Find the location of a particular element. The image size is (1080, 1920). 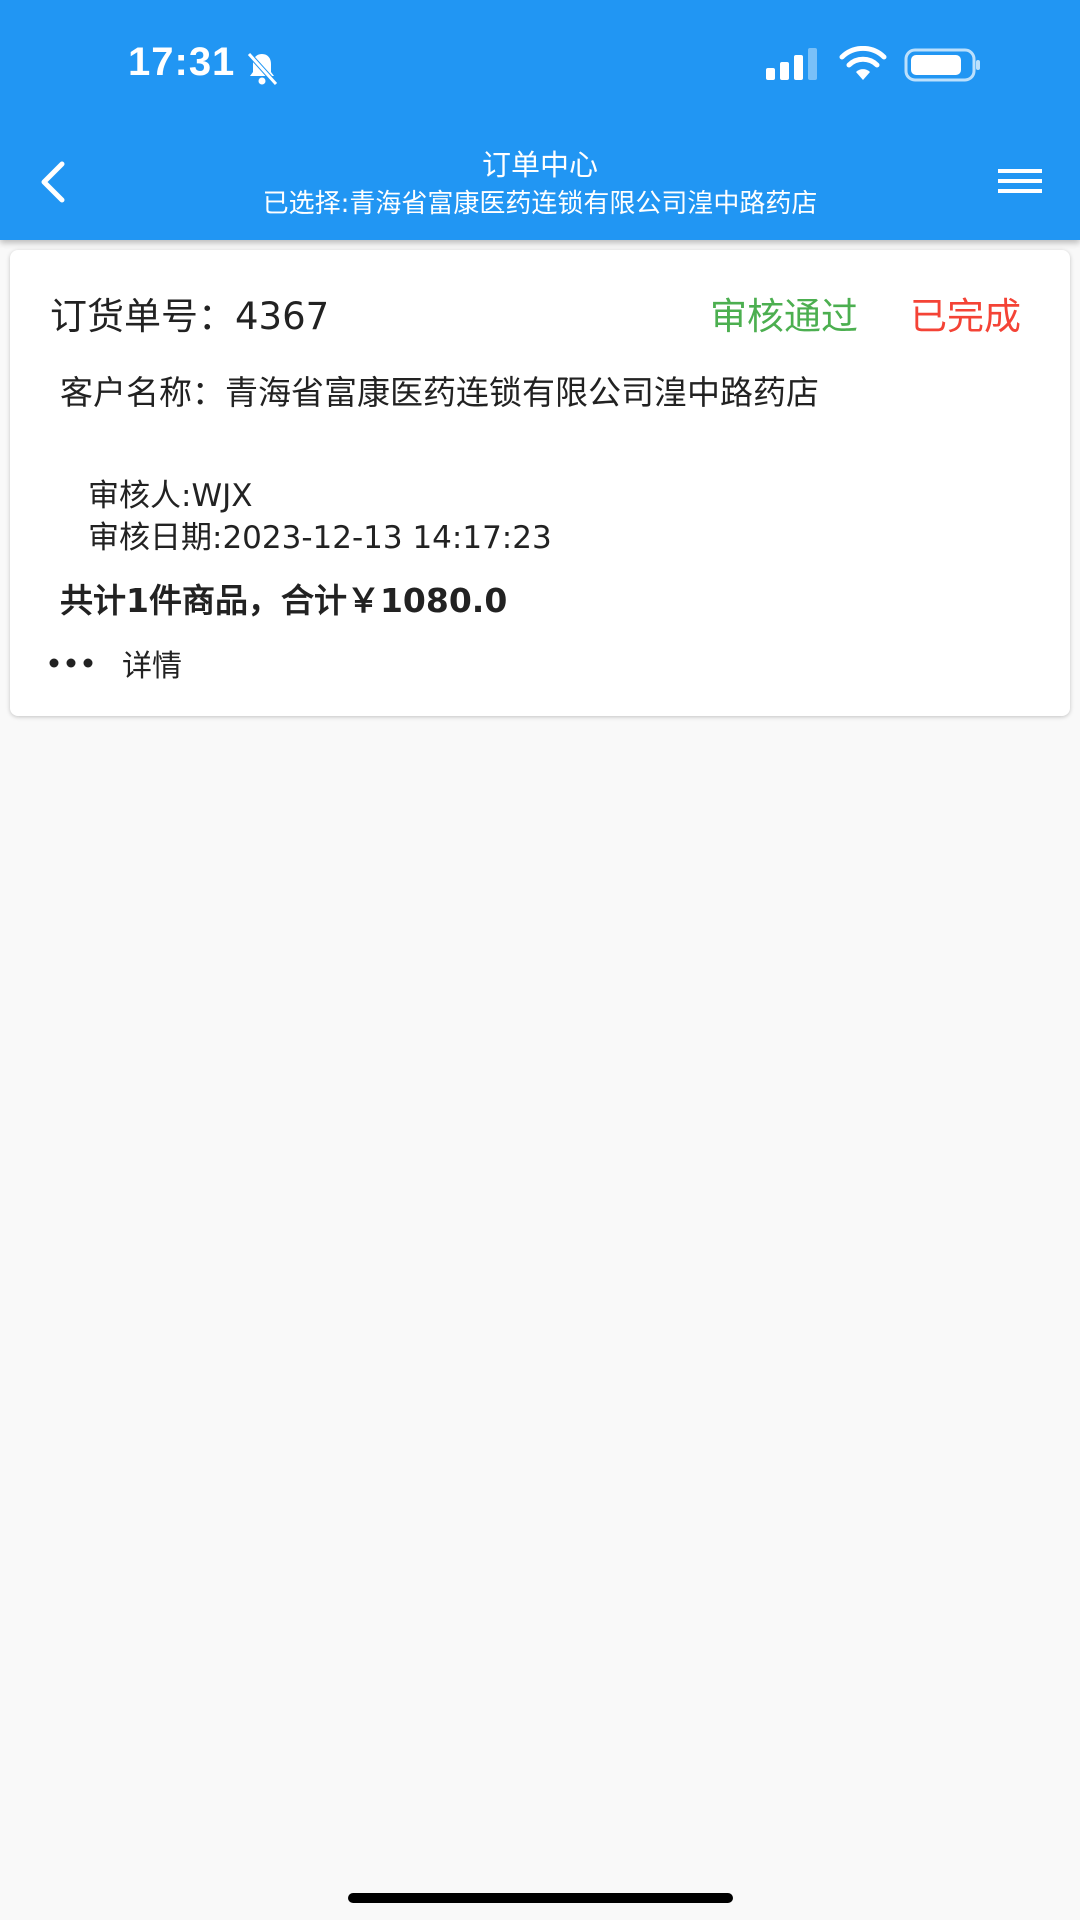

order-number: 4367 is located at coordinates (282, 316).